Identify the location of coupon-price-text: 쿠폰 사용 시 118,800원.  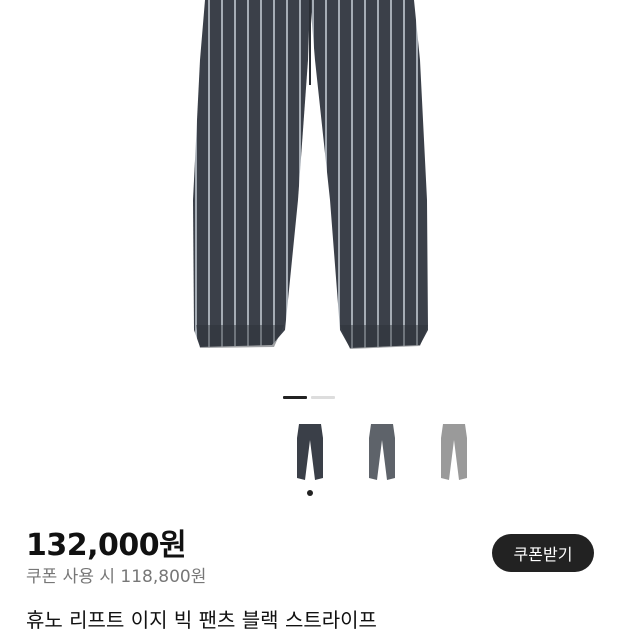
(116, 577).